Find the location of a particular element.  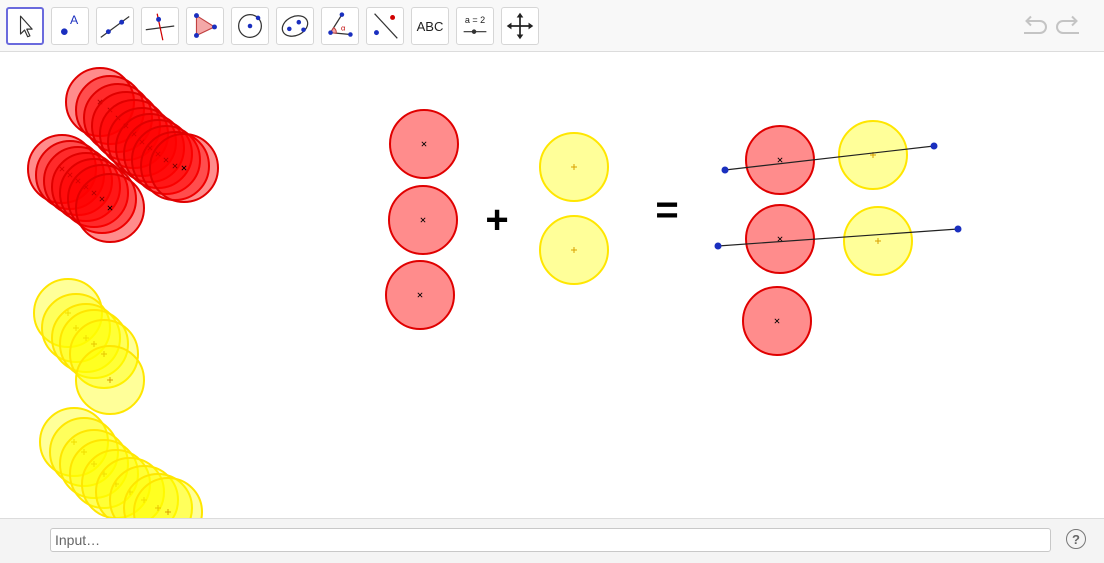

circle-tool-button is located at coordinates (250, 26).